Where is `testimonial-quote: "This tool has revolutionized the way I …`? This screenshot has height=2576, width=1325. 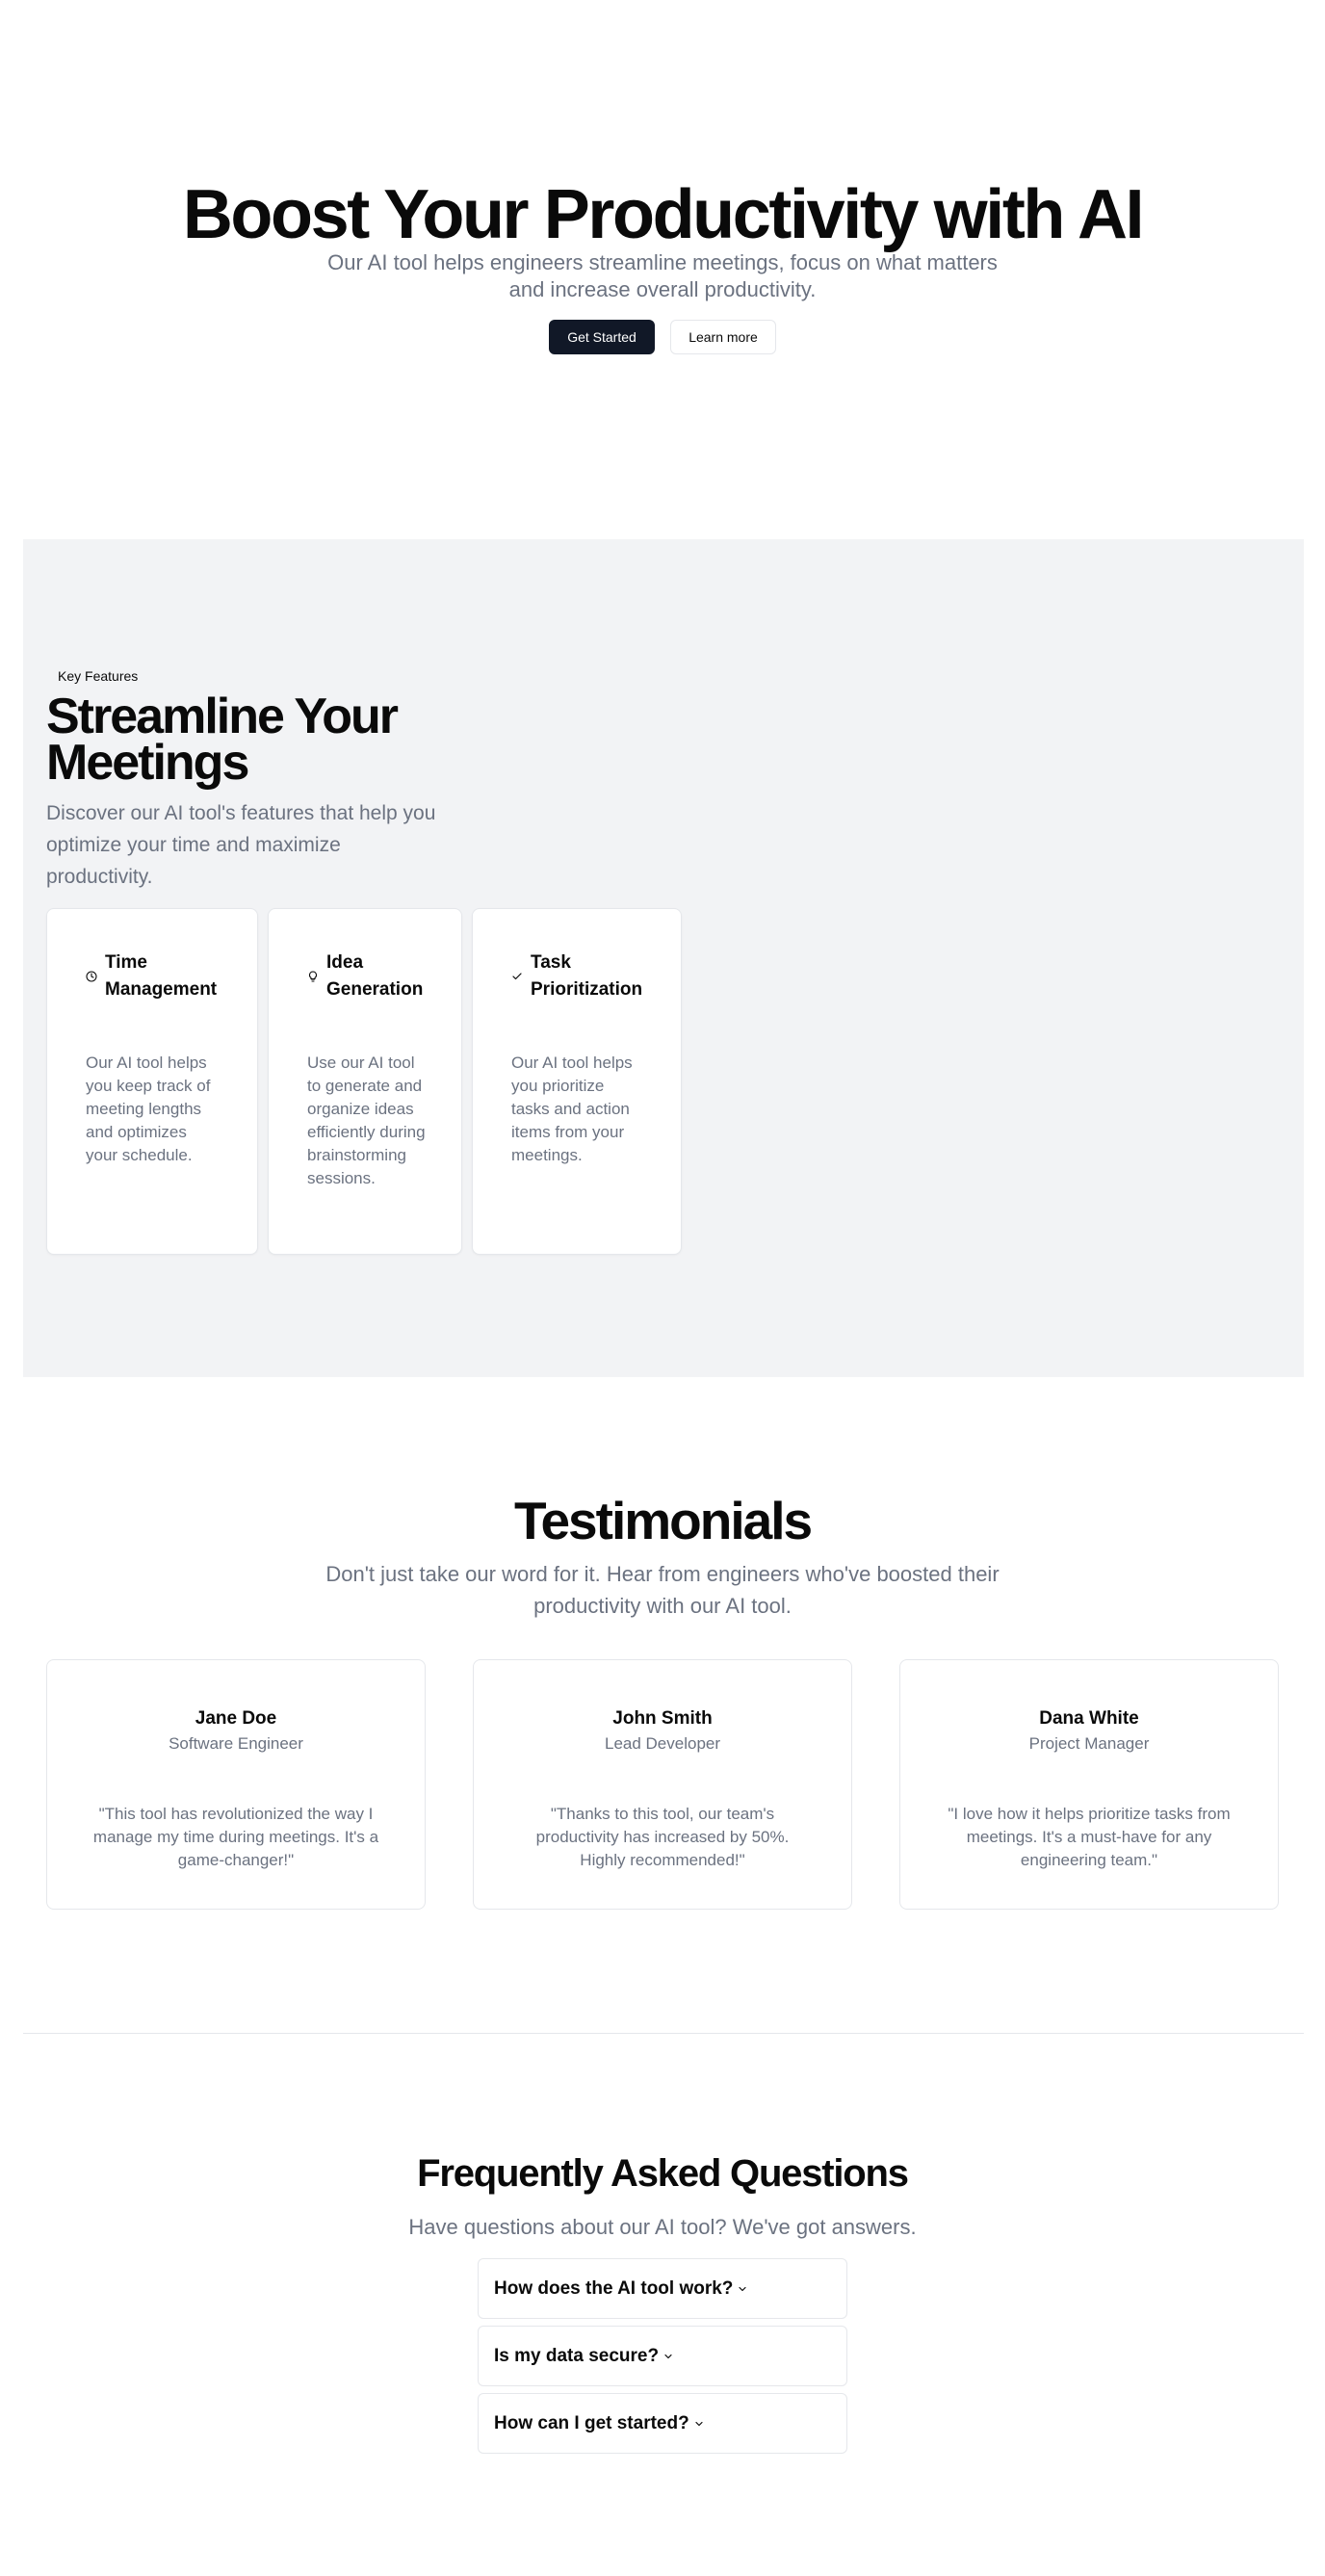 testimonial-quote: "This tool has revolutionized the way I … is located at coordinates (236, 1837).